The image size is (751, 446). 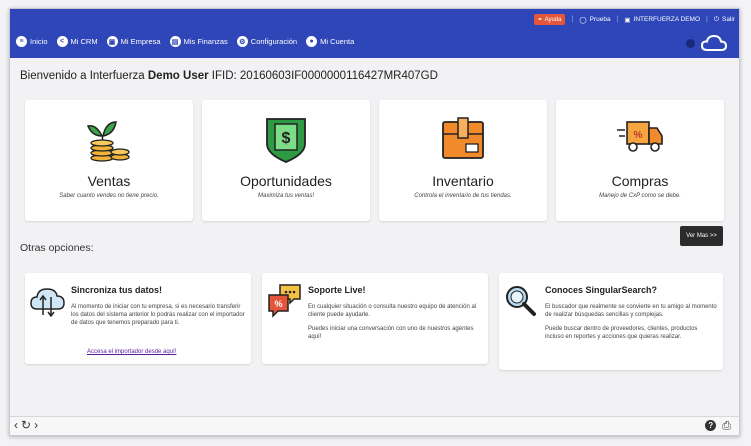 I want to click on finance-icon: ▤, so click(x=175, y=41).